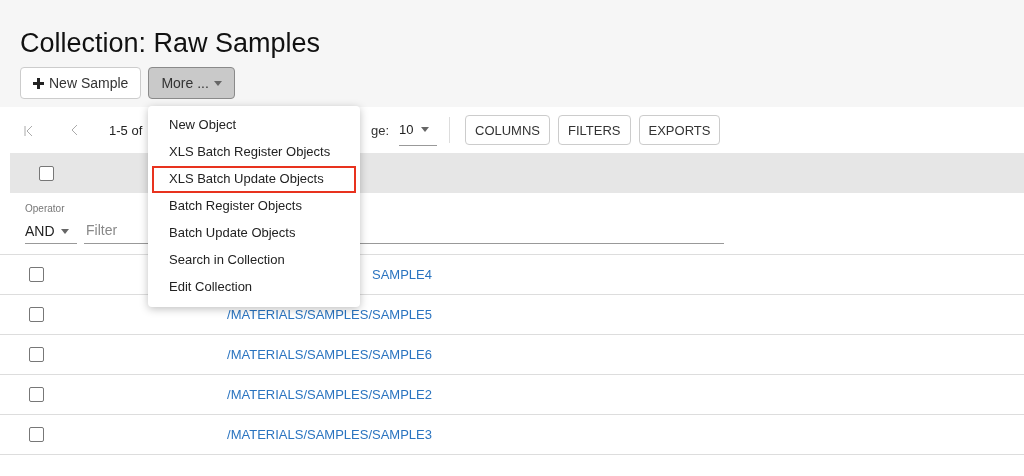 The width and height of the screenshot is (1024, 476). Describe the element at coordinates (51, 231) in the screenshot. I see `operator-select: AND` at that location.